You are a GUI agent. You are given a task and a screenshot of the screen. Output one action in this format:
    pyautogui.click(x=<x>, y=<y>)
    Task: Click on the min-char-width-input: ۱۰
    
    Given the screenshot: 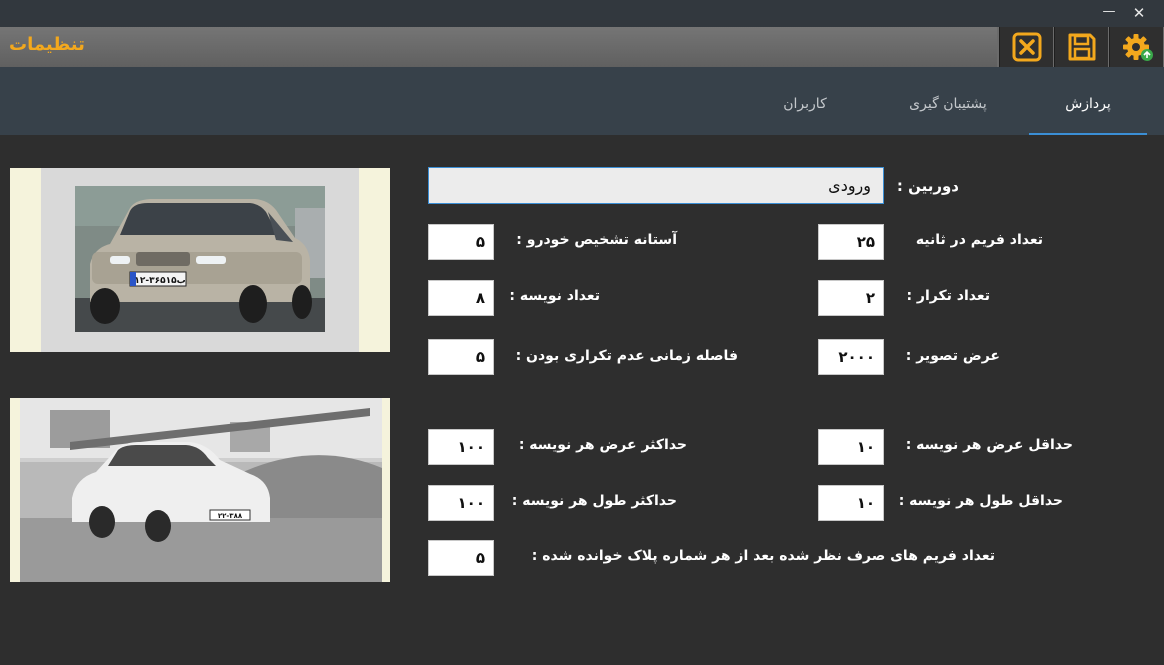 What is the action you would take?
    pyautogui.click(x=851, y=447)
    